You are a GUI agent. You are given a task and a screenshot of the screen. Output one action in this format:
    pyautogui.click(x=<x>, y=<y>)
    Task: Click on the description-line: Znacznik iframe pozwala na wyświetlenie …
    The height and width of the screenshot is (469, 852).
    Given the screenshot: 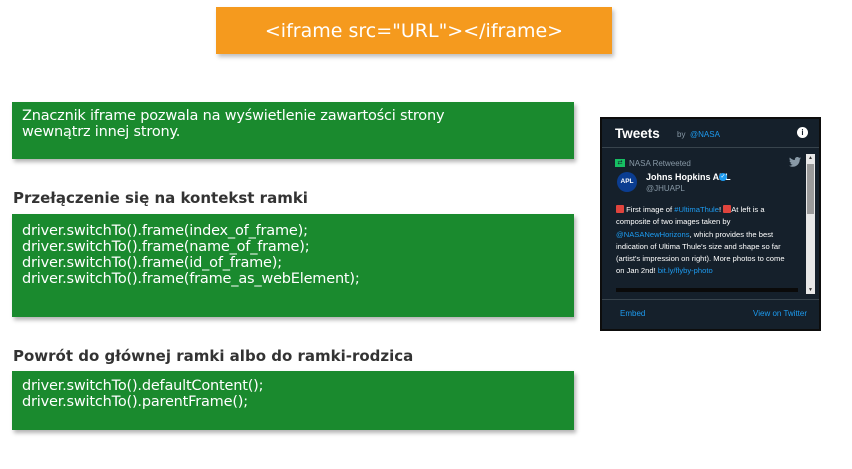 What is the action you would take?
    pyautogui.click(x=233, y=116)
    